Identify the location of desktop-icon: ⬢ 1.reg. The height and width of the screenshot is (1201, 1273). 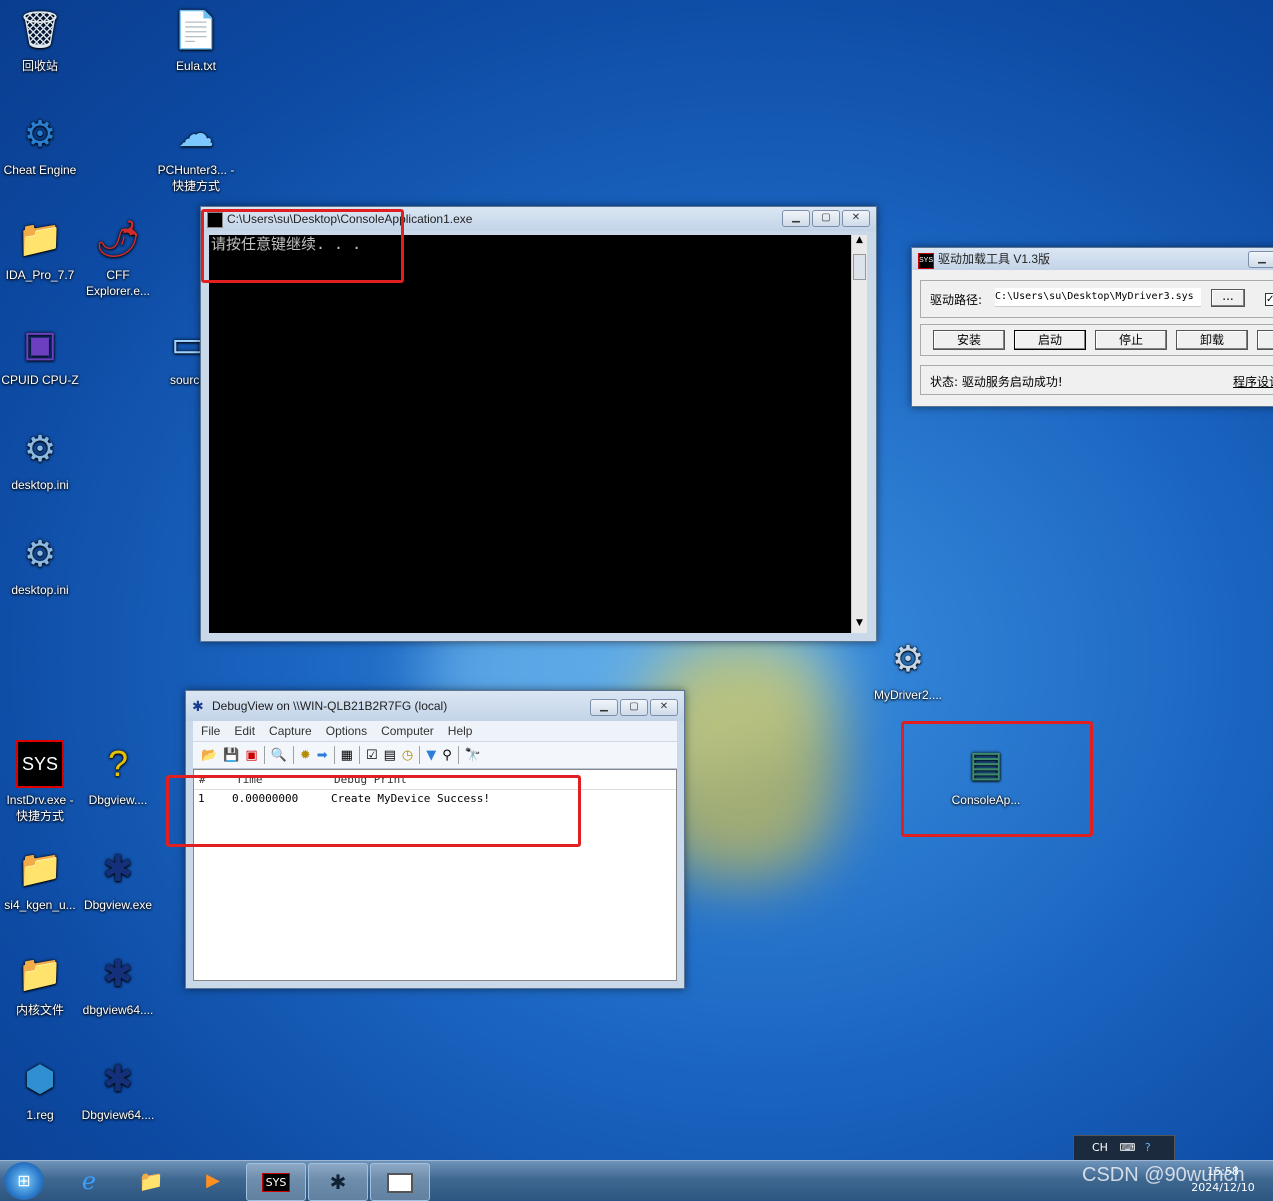
(40, 1089).